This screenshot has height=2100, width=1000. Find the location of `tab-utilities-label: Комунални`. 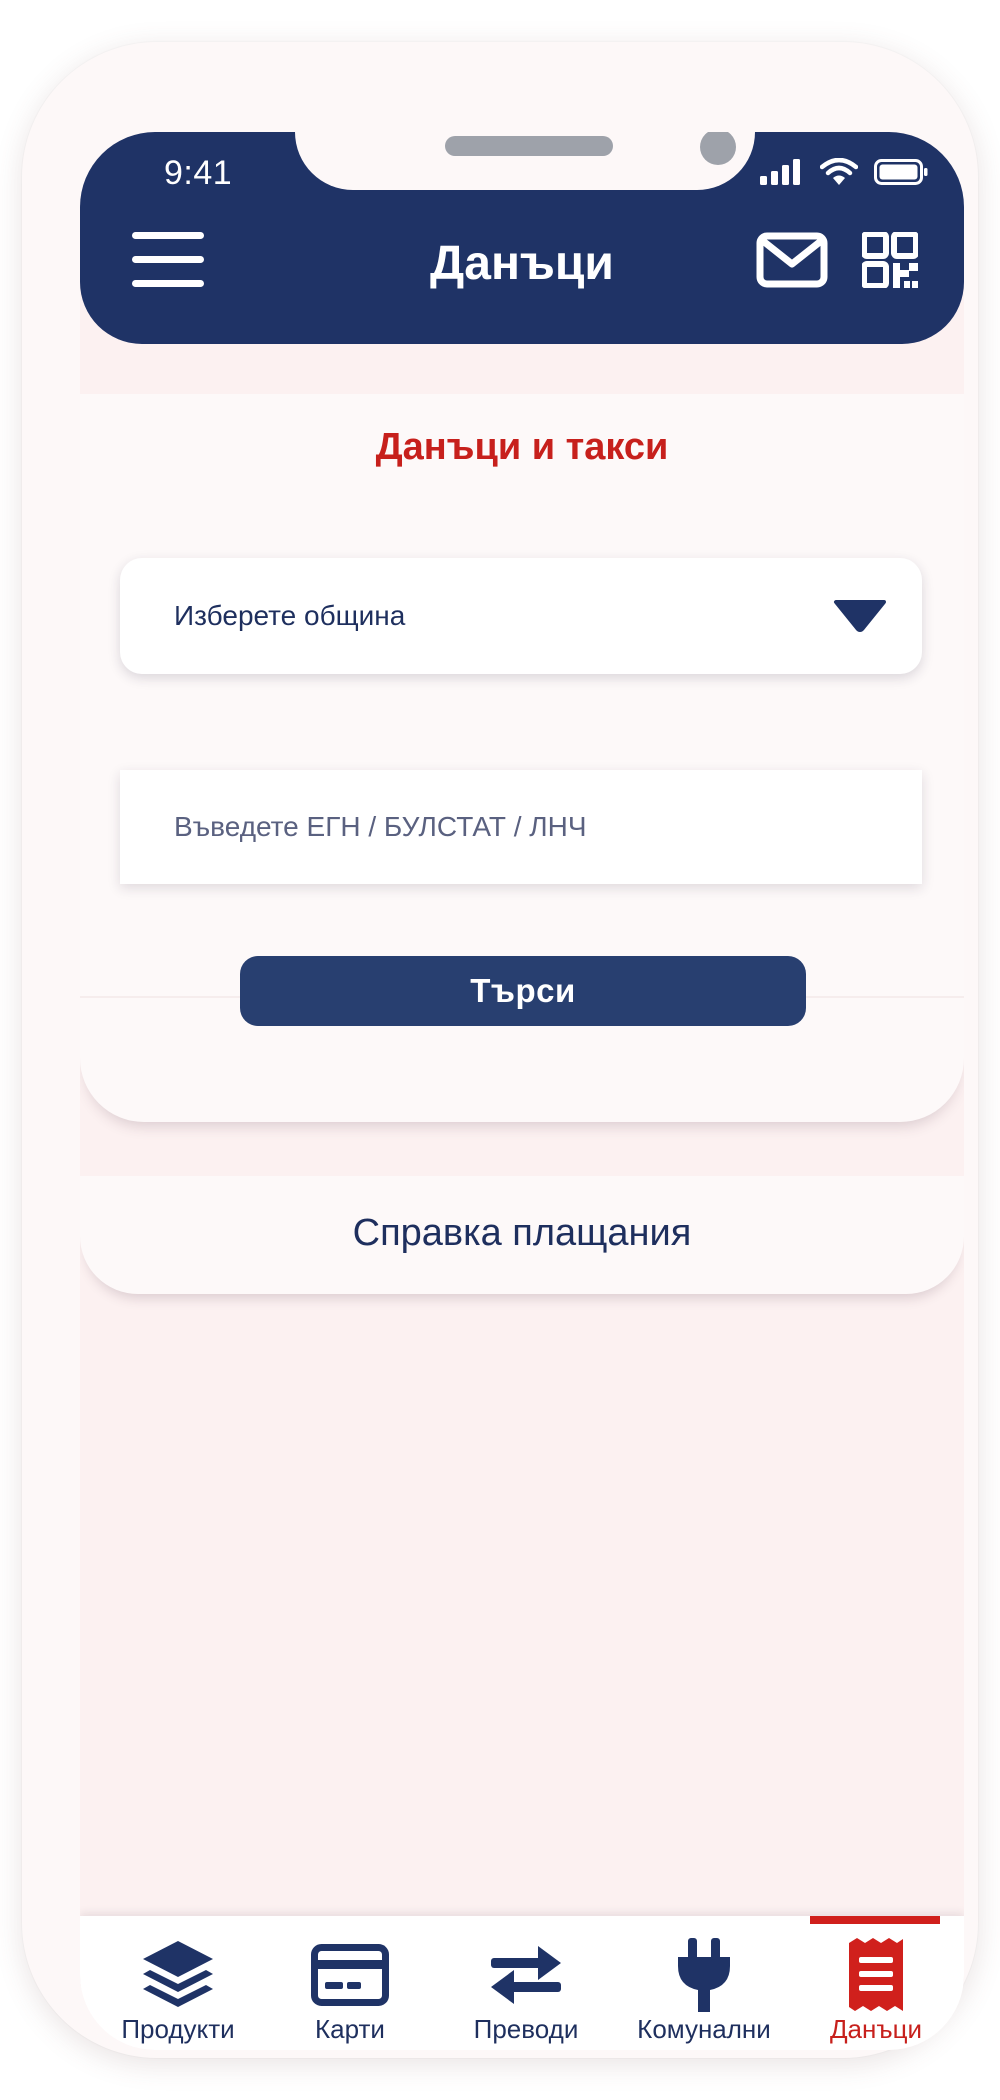

tab-utilities-label: Комунални is located at coordinates (704, 2029).